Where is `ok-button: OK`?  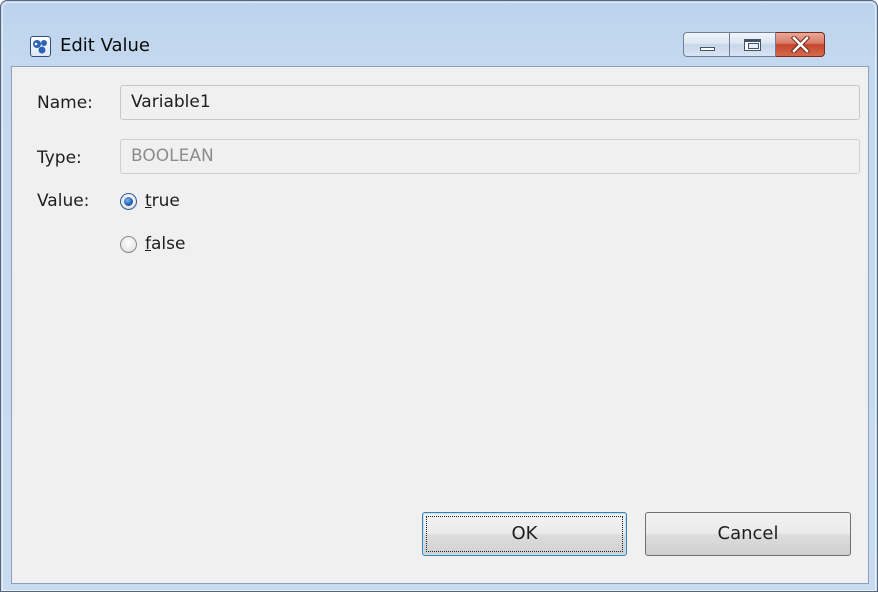
ok-button: OK is located at coordinates (524, 534).